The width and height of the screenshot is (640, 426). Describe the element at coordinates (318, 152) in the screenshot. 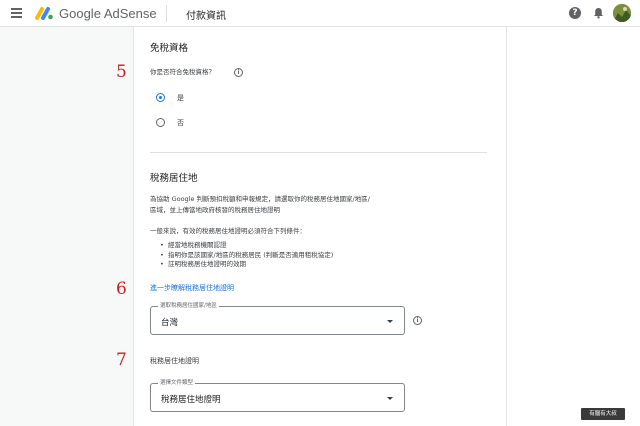

I see `section-divider` at that location.